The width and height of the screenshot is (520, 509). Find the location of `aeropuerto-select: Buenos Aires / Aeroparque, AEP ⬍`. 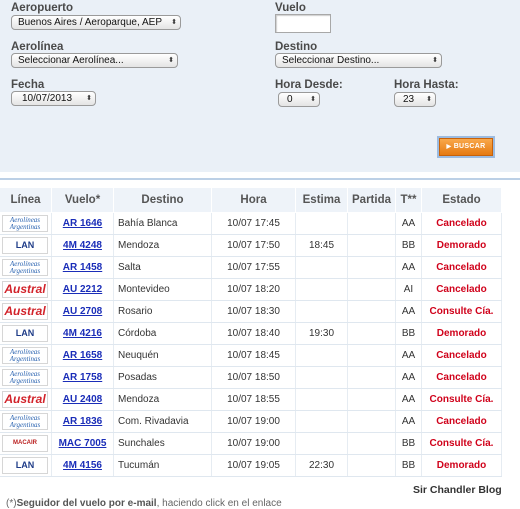

aeropuerto-select: Buenos Aires / Aeroparque, AEP ⬍ is located at coordinates (96, 22).